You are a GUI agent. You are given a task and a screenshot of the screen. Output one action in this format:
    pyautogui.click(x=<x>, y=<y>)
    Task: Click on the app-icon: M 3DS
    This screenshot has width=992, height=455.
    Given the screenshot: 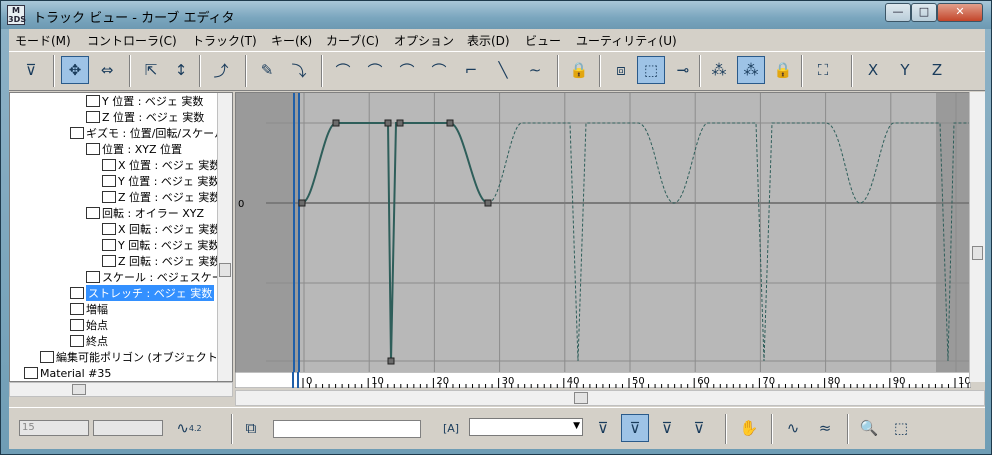 What is the action you would take?
    pyautogui.click(x=16, y=15)
    